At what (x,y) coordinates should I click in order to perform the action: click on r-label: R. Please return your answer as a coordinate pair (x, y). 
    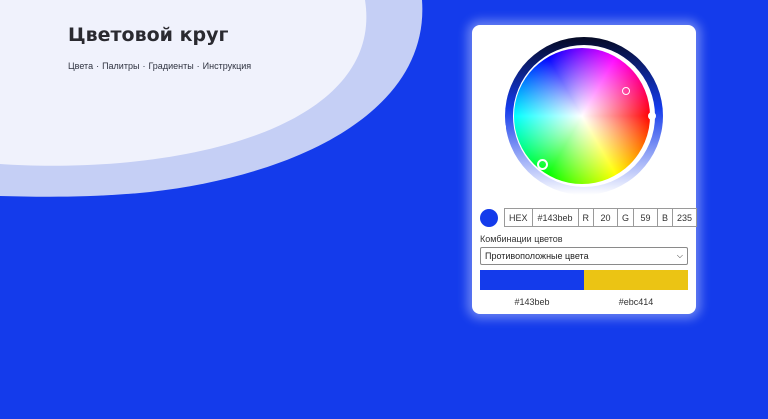
    Looking at the image, I should click on (586, 217).